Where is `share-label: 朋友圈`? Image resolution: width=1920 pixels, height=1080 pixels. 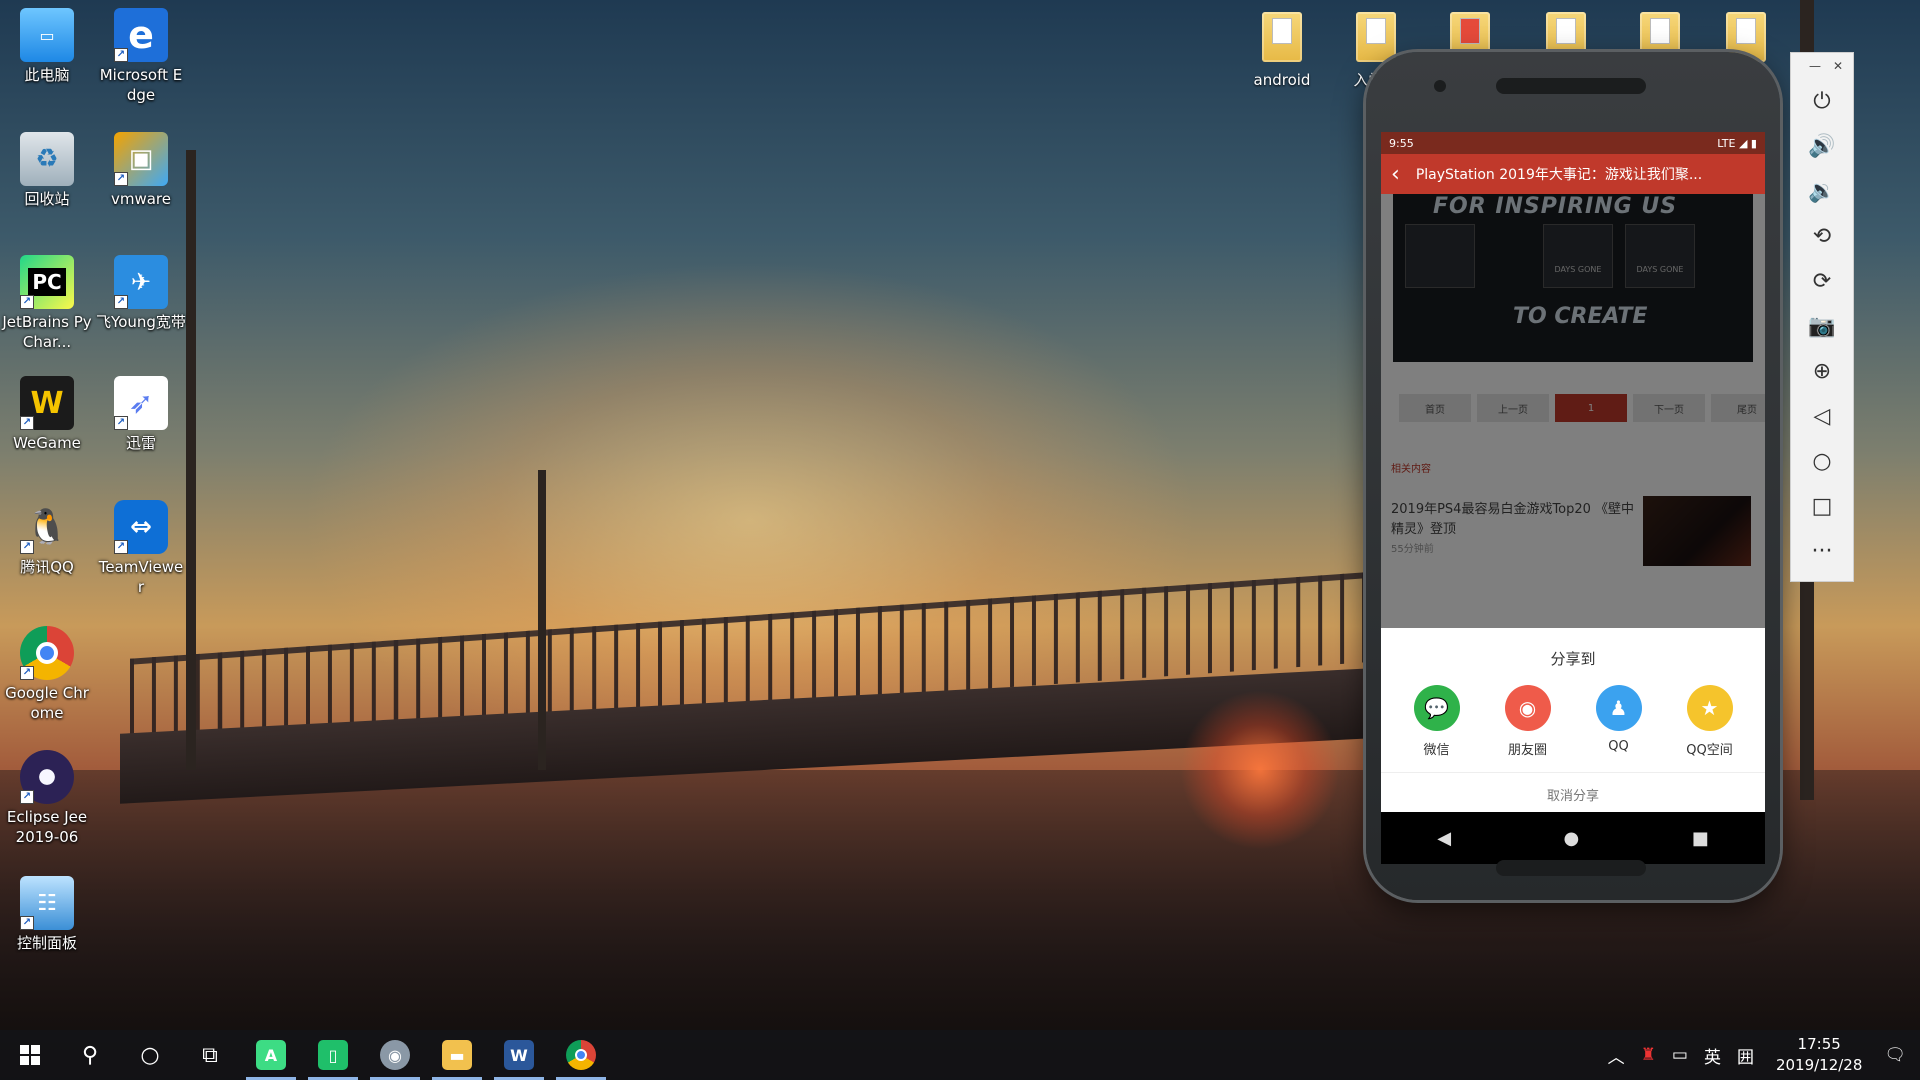 share-label: 朋友圈 is located at coordinates (1527, 750).